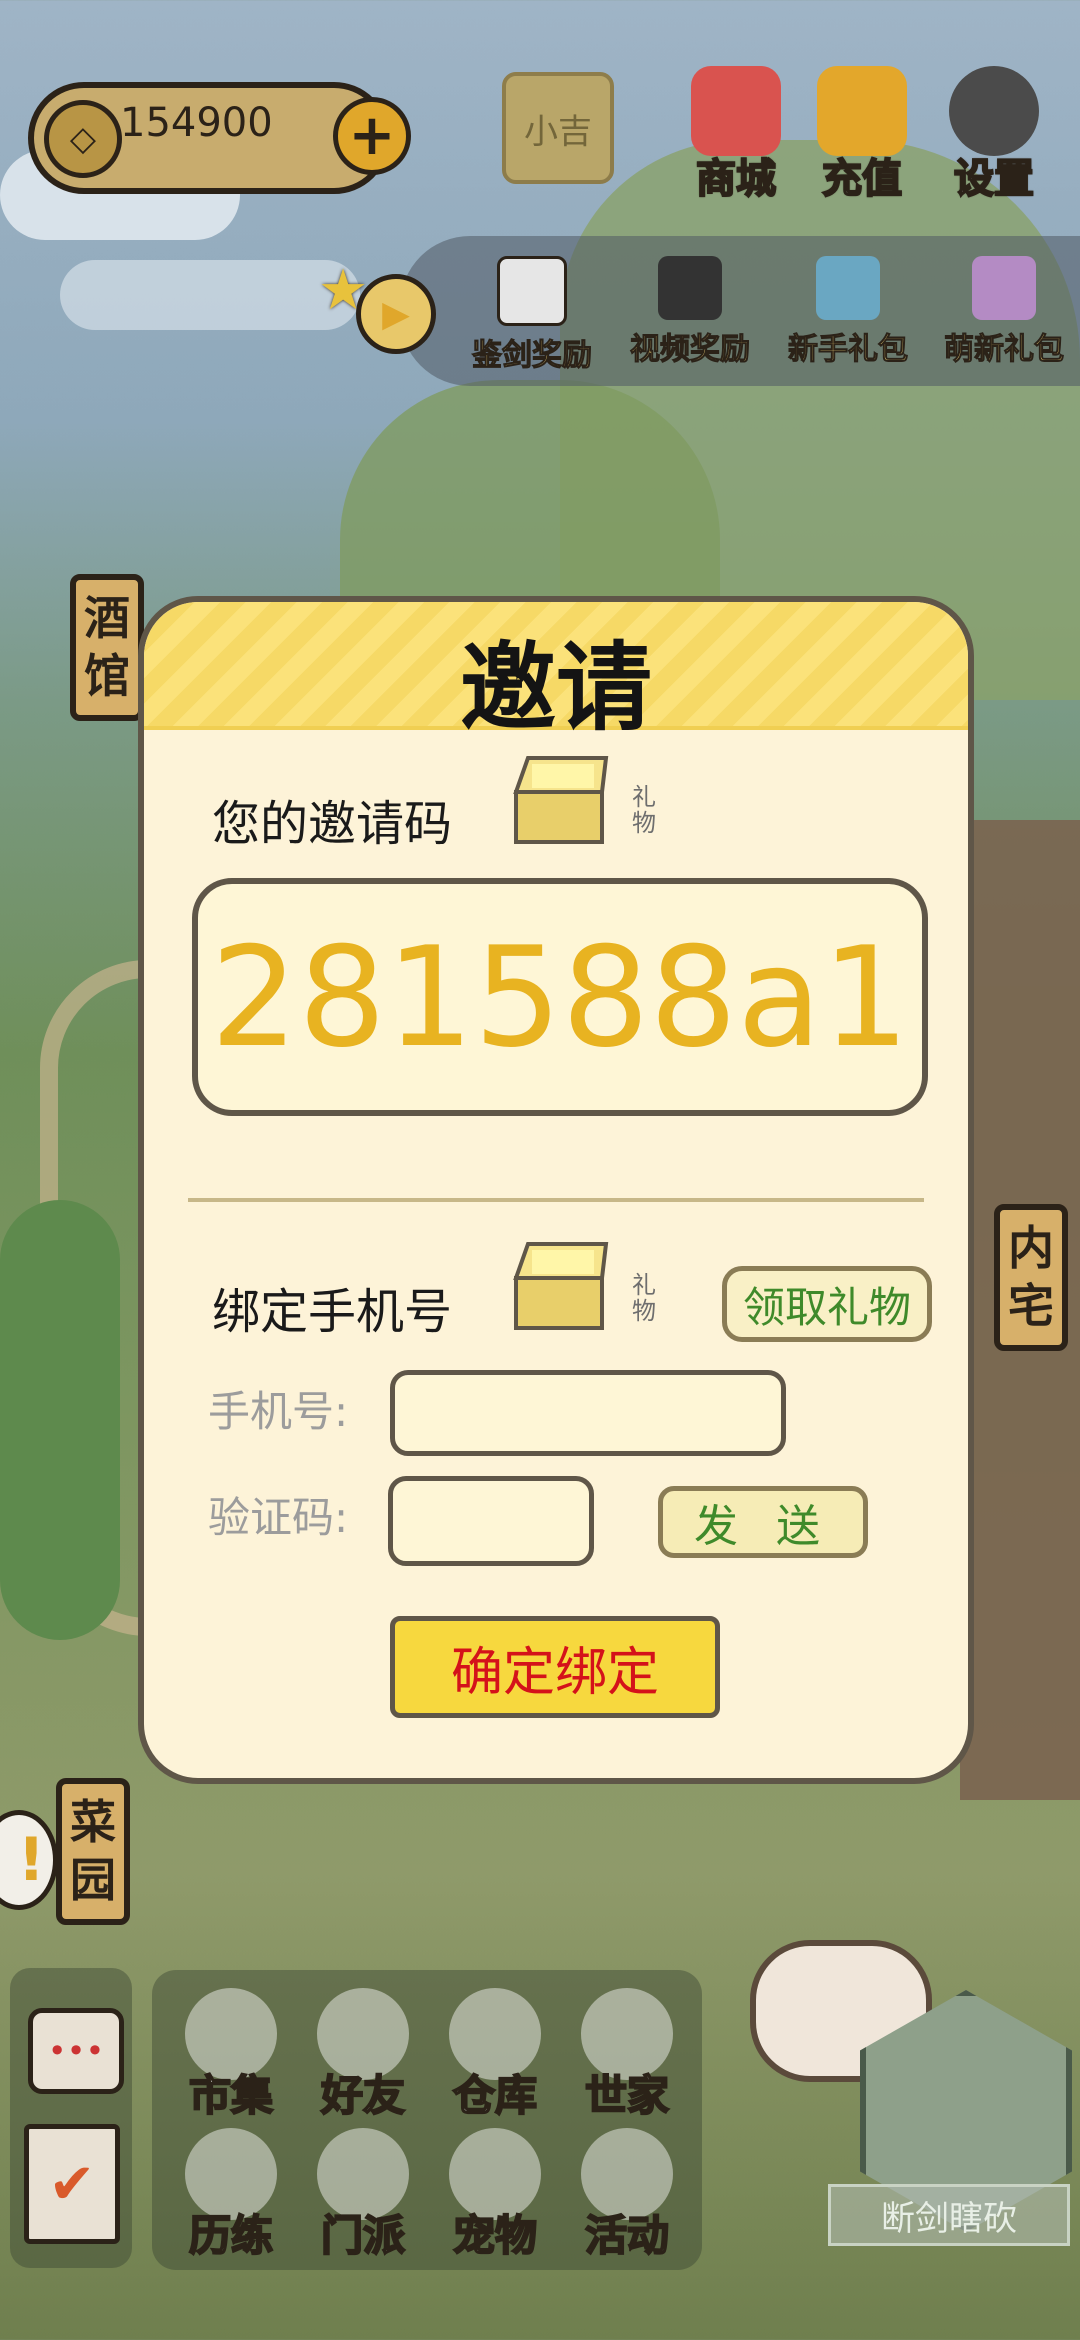 Image resolution: width=1080 pixels, height=2340 pixels. I want to click on coin-icon: ◇, so click(83, 139).